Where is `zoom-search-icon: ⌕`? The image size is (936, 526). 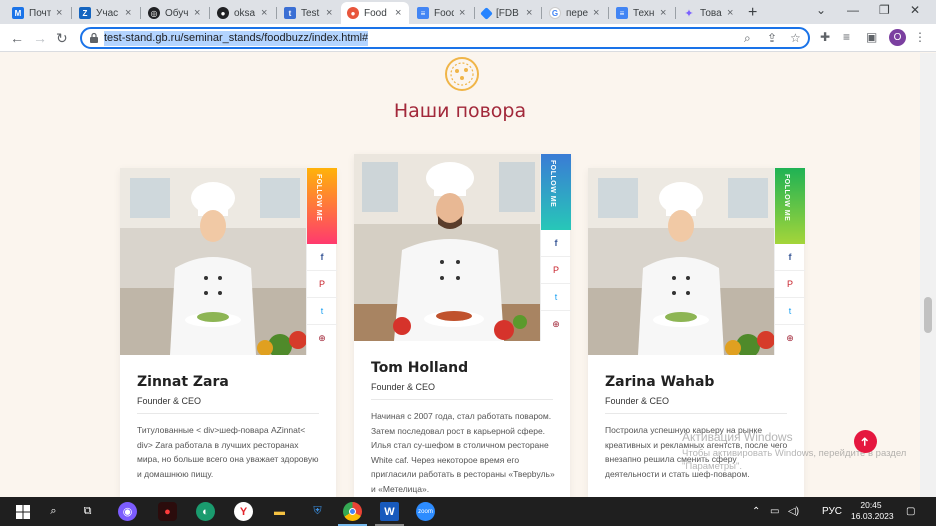
zoom-search-icon: ⌕ is located at coordinates (747, 38).